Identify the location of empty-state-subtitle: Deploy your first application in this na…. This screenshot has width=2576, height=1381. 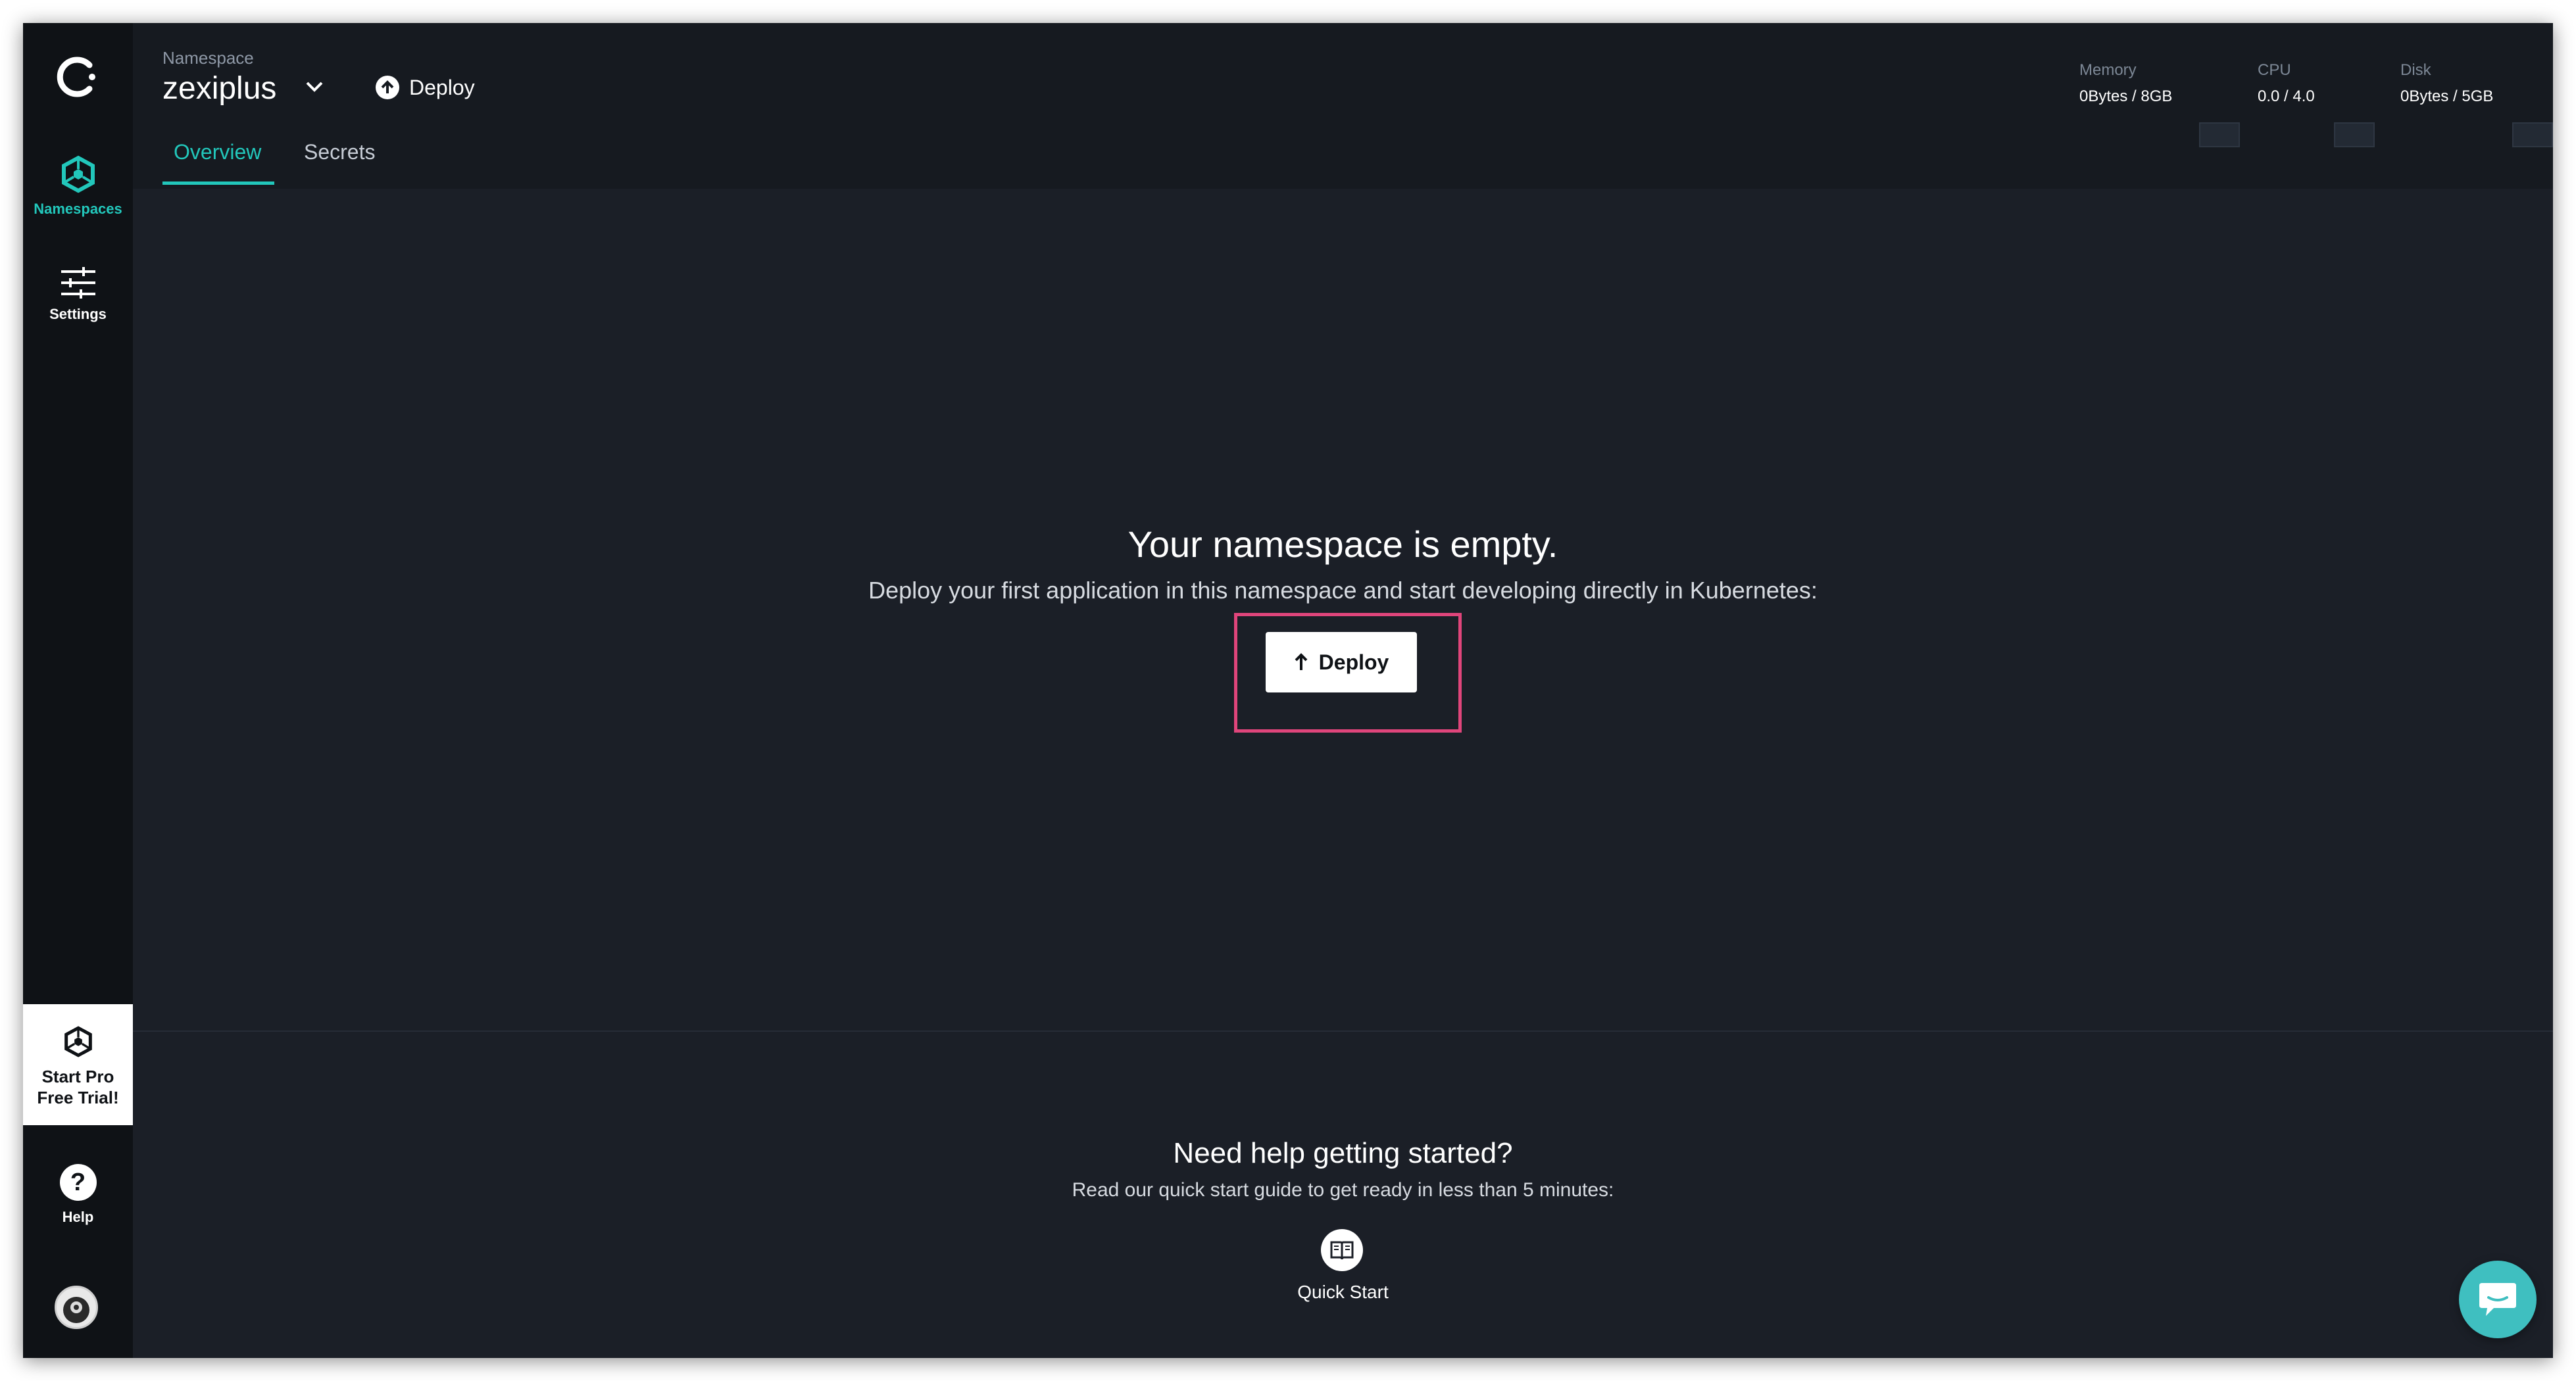
(1343, 590).